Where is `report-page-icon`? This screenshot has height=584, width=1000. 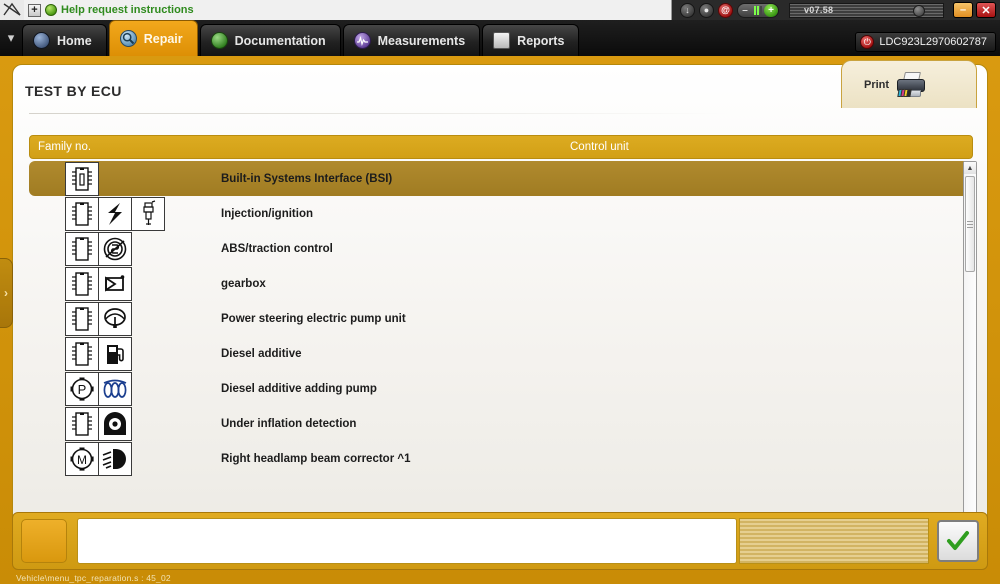 report-page-icon is located at coordinates (502, 40).